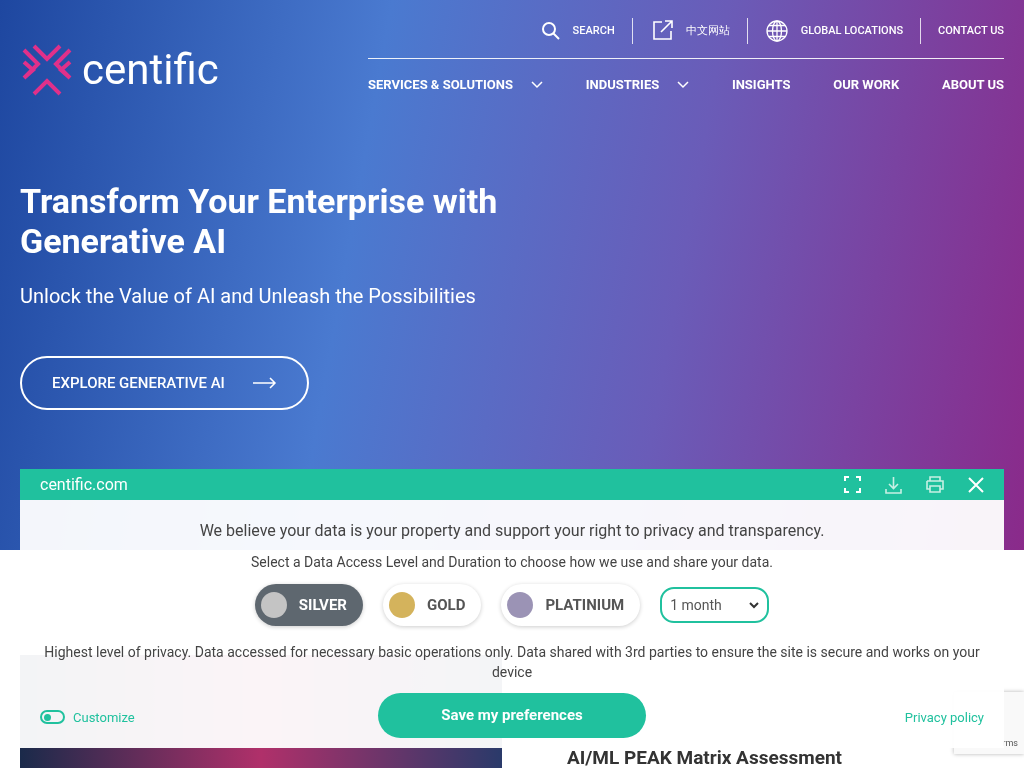 This screenshot has height=768, width=1024. Describe the element at coordinates (704, 758) in the screenshot. I see `article-title: AI/ML PEAK Matrix Assessment` at that location.